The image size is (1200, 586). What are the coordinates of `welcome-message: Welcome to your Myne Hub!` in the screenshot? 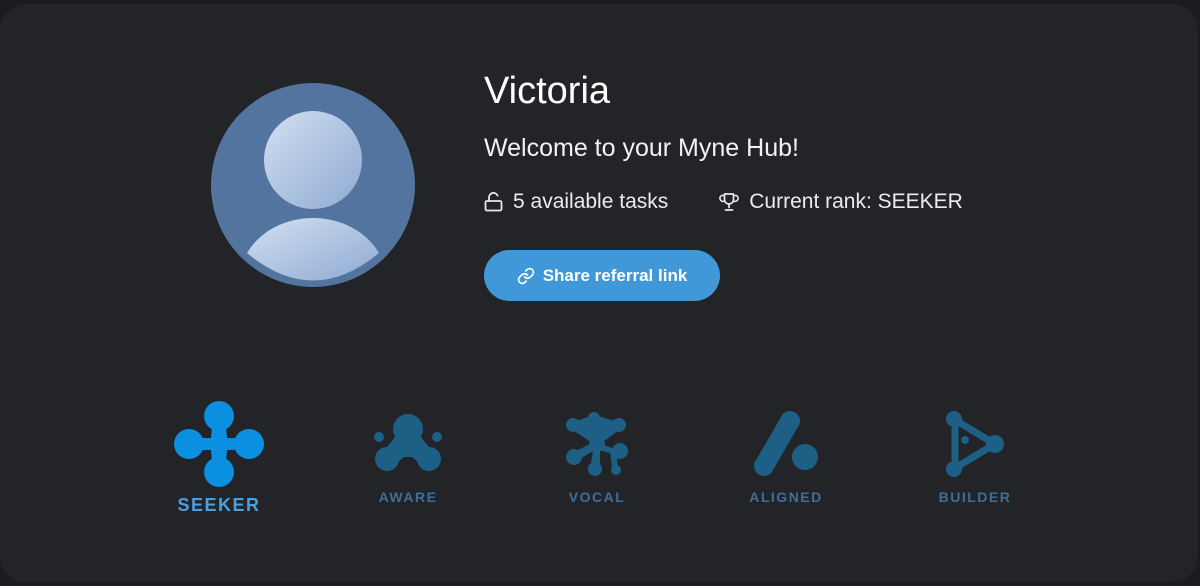 It's located at (641, 148).